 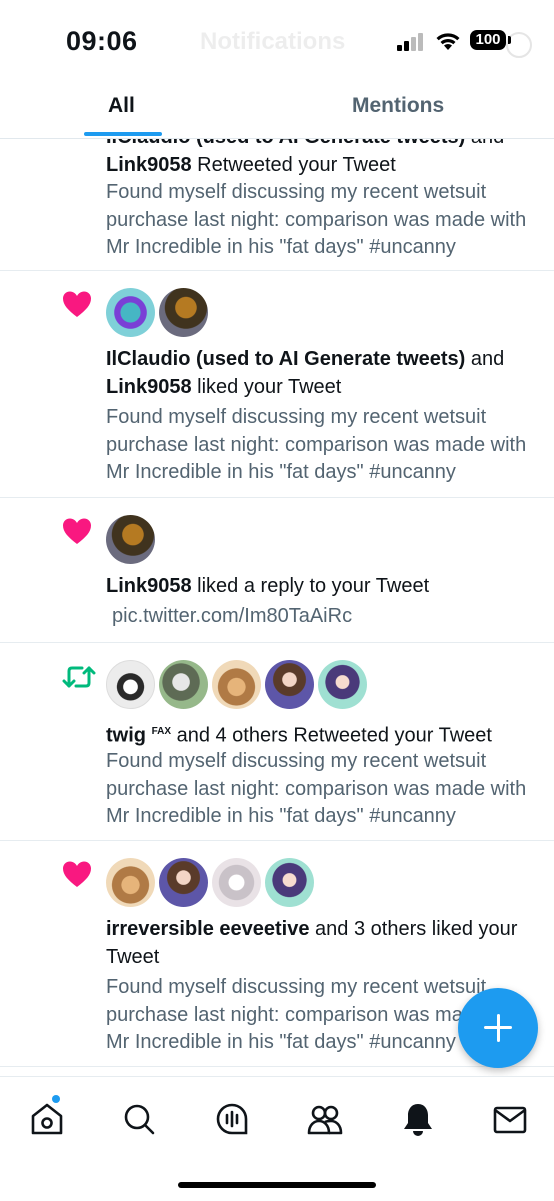 I want to click on notifications-tabs: All Mentions, so click(x=277, y=111).